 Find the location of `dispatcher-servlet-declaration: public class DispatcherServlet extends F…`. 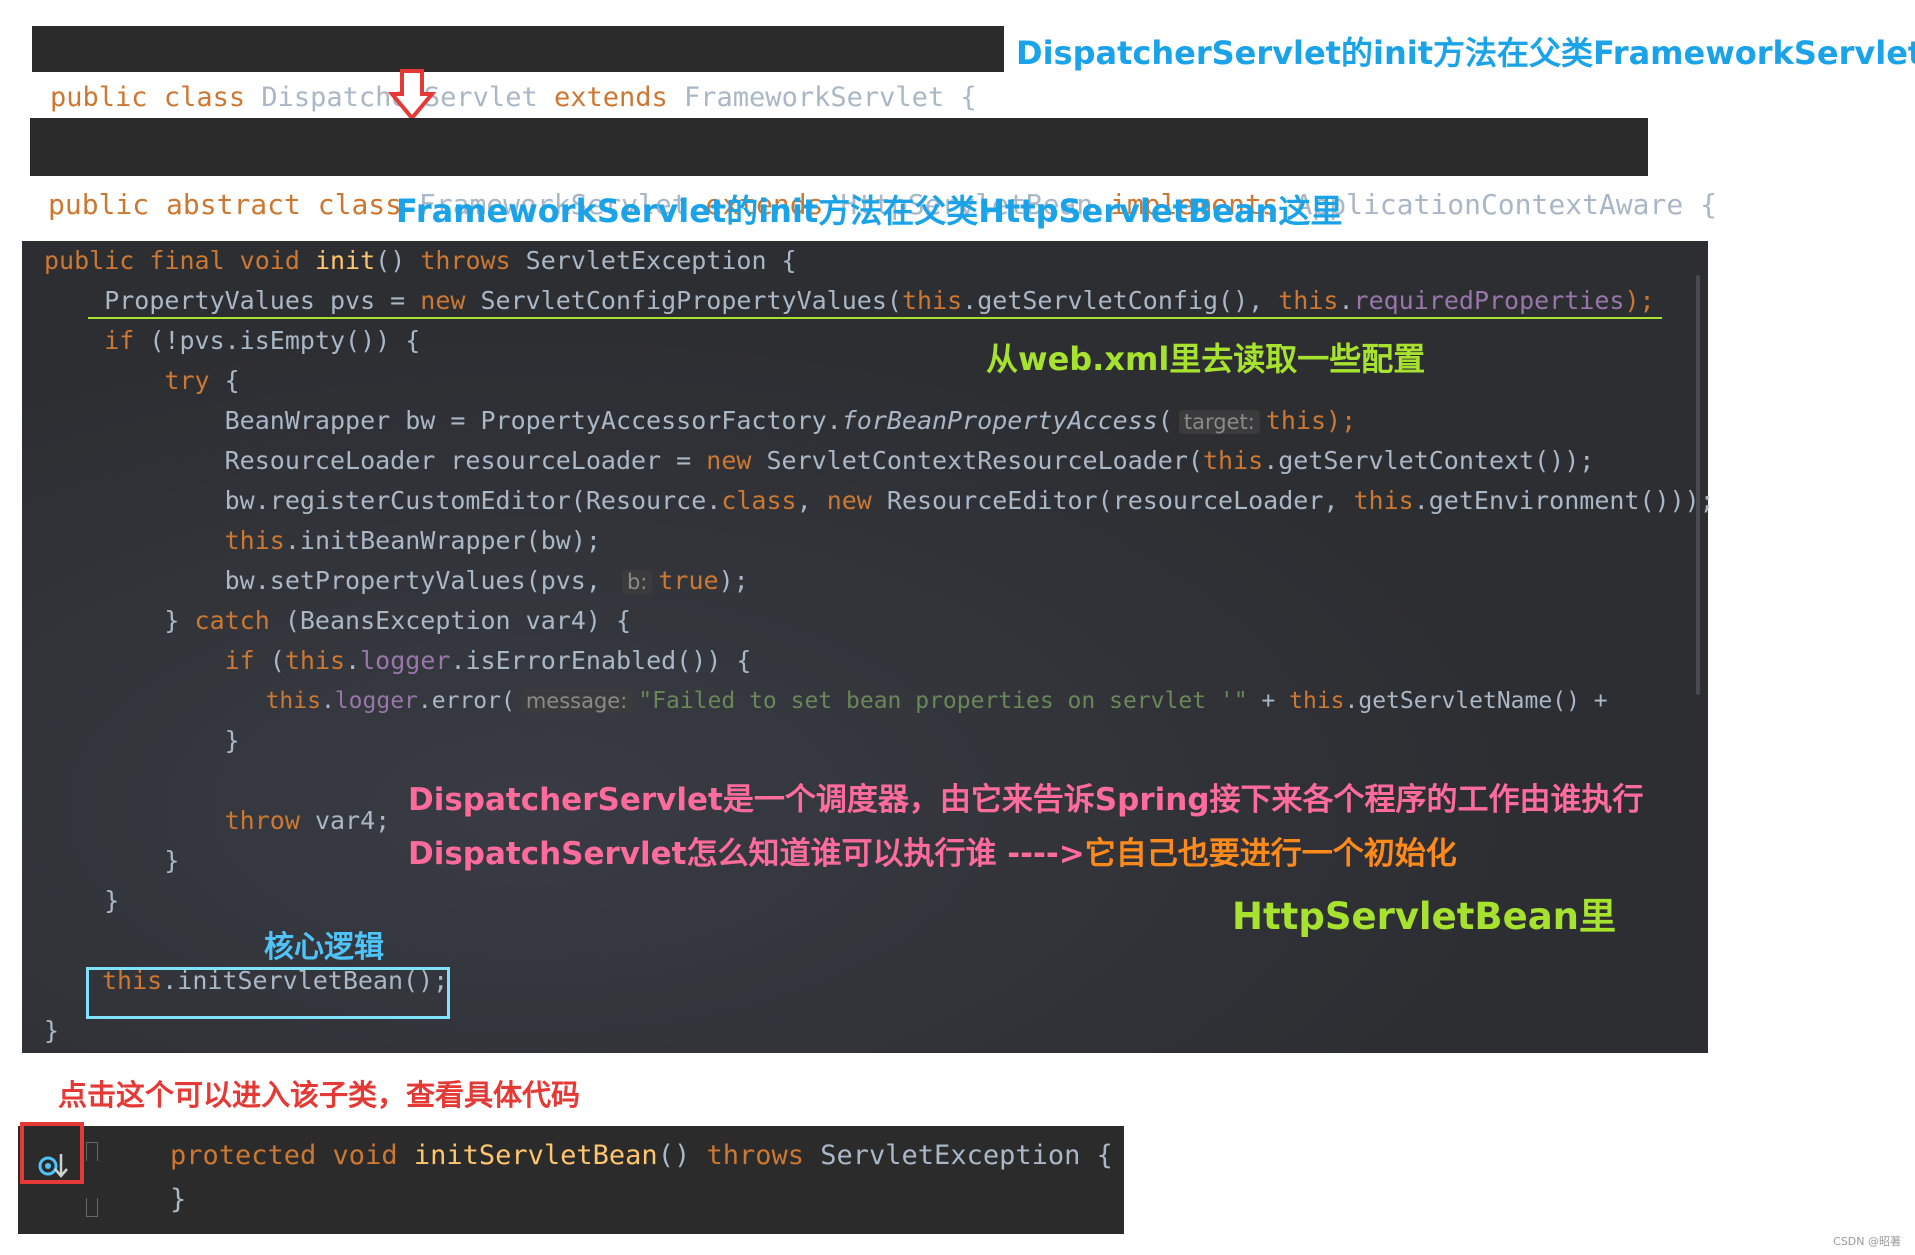

dispatcher-servlet-declaration: public class DispatcherServlet extends F… is located at coordinates (518, 69).